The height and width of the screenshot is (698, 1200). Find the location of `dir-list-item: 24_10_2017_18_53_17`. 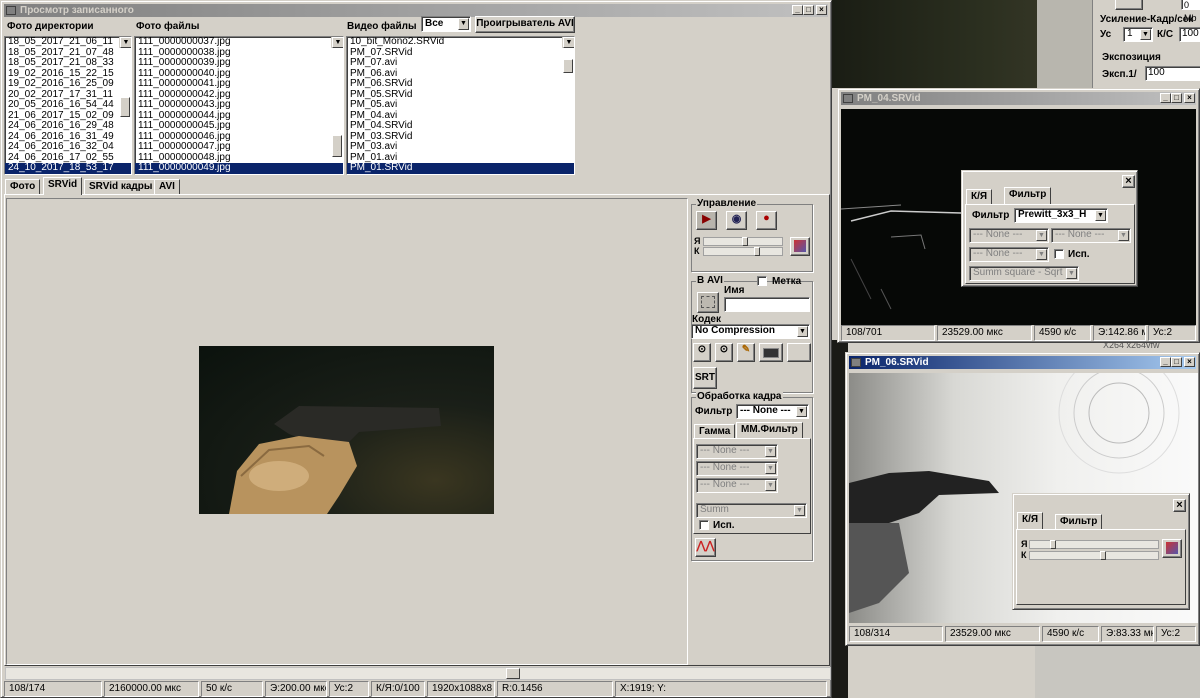

dir-list-item: 24_10_2017_18_53_17 is located at coordinates (68, 168).